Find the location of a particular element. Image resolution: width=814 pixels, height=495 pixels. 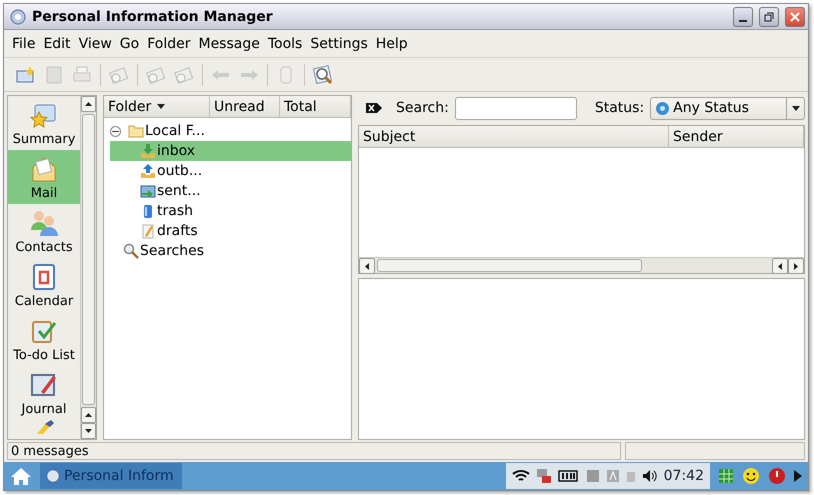

folder-item: Searches is located at coordinates (230, 251).